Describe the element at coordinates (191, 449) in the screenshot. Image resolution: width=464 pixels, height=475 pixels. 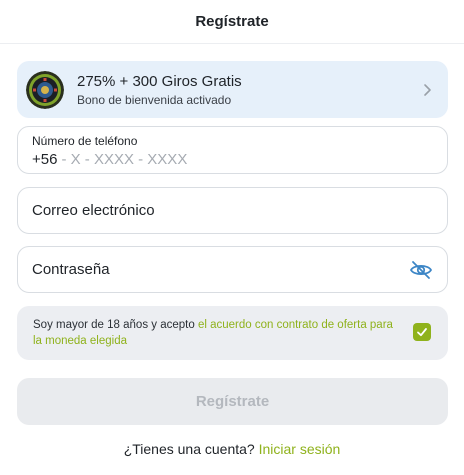
I see `login-question: ¿Tienes una cuenta?` at that location.